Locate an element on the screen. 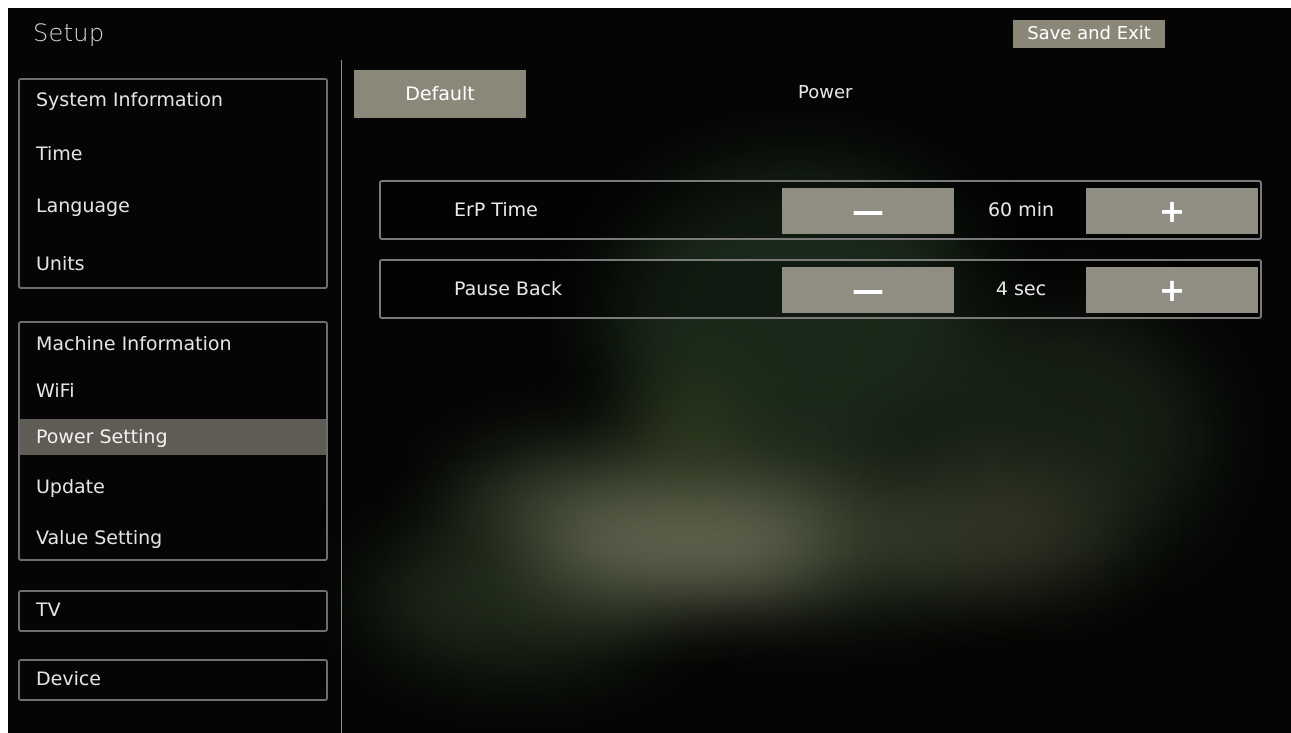  setting-label: ErP Time is located at coordinates (496, 210).